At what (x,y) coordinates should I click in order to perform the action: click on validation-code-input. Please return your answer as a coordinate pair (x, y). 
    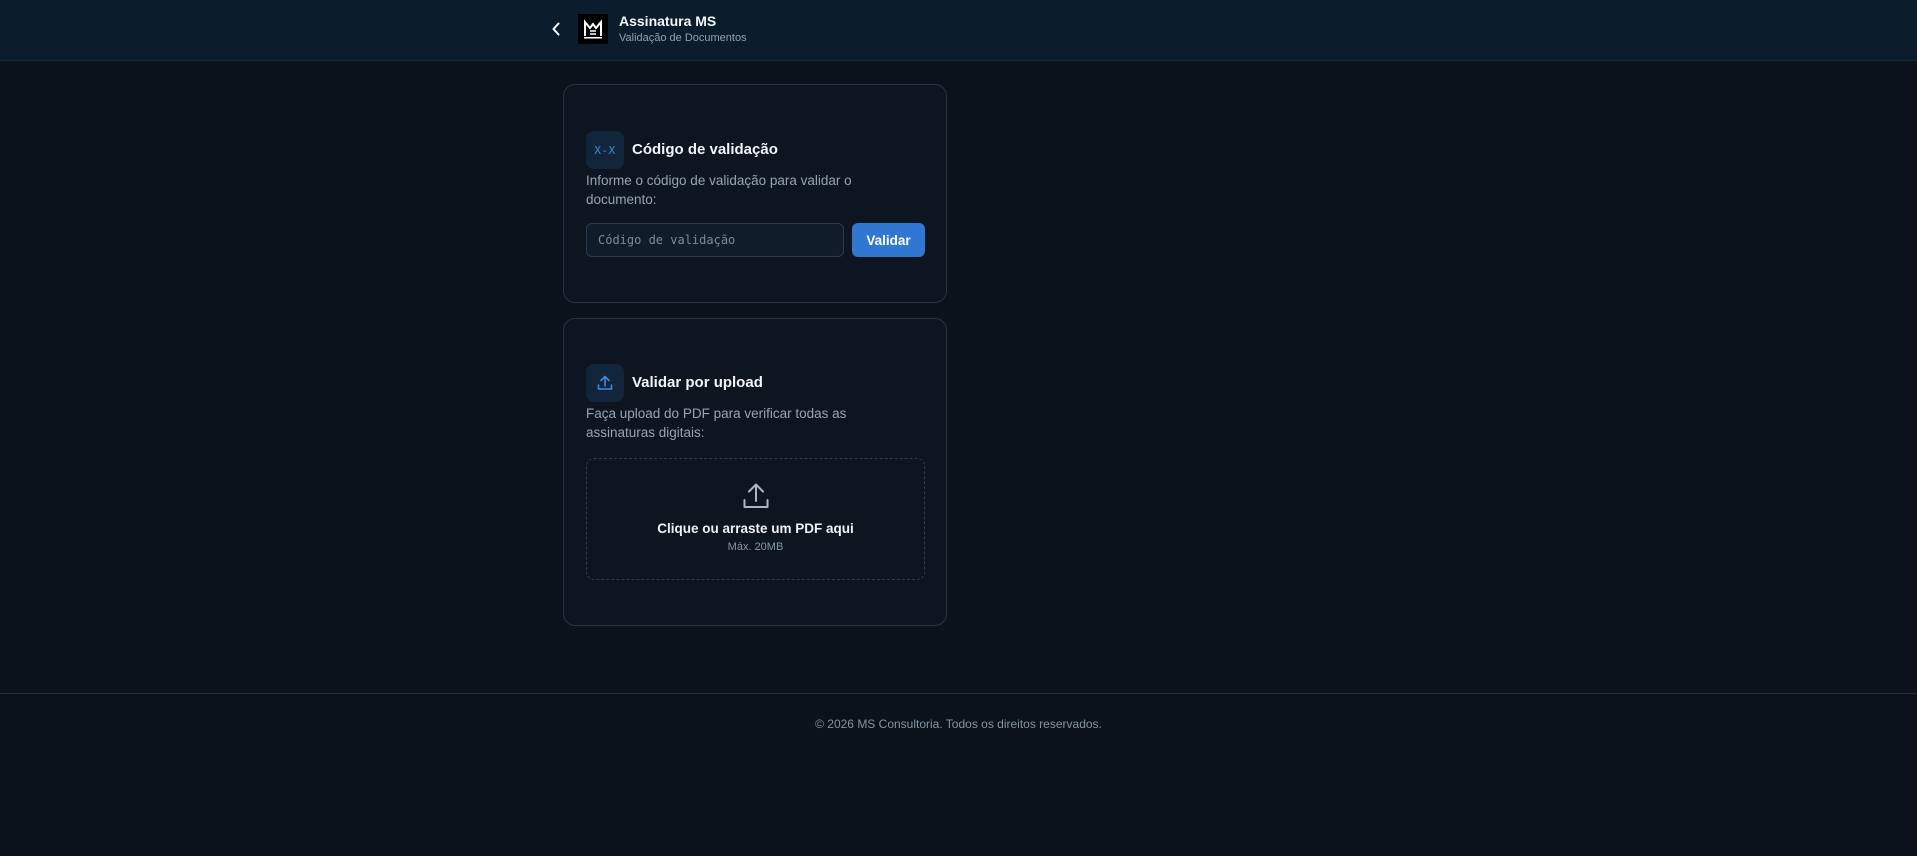
    Looking at the image, I should click on (715, 240).